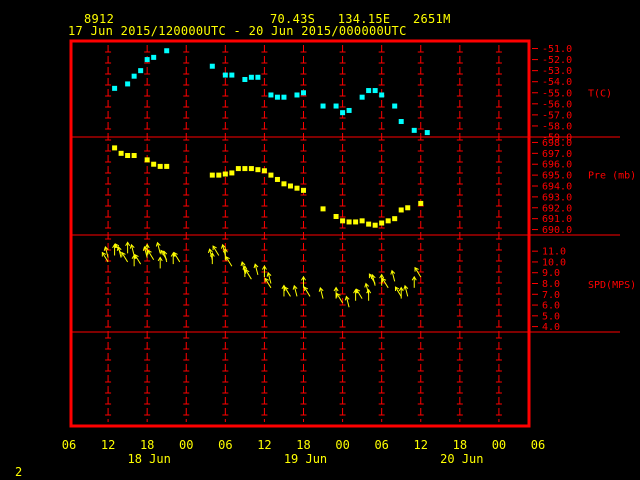 This screenshot has height=480, width=640. What do you see at coordinates (557, 49) in the screenshot?
I see `y-tick-label-temperature: -51.0` at bounding box center [557, 49].